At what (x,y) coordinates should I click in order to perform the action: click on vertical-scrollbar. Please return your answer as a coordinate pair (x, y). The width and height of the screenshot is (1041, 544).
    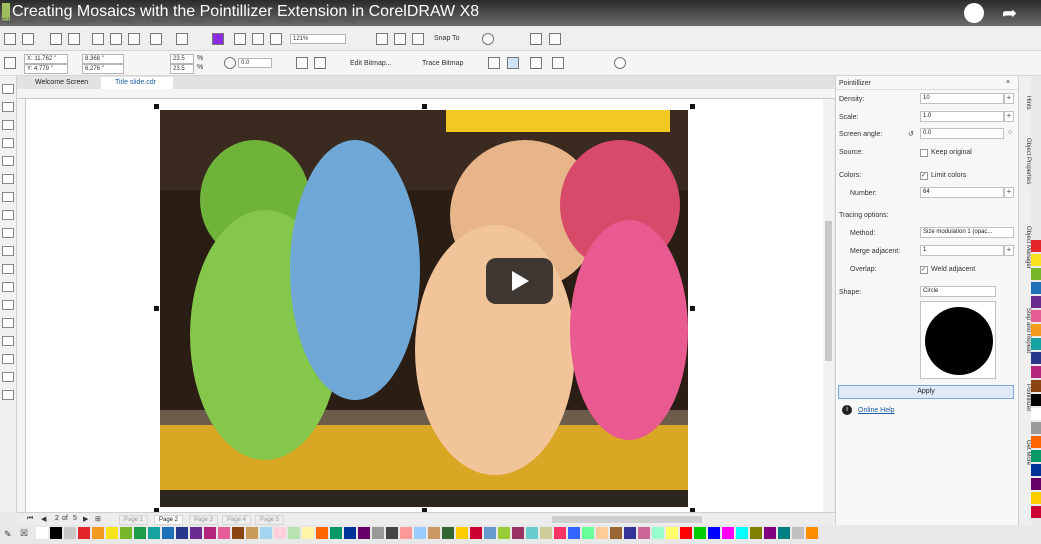
    Looking at the image, I should click on (828, 305).